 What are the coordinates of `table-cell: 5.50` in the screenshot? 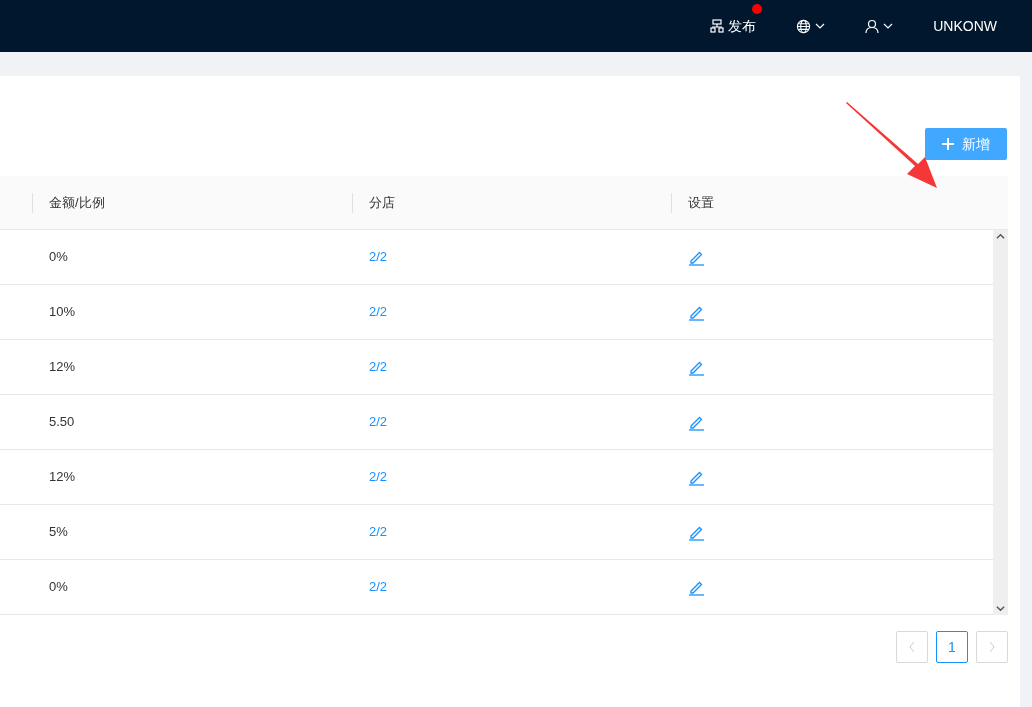 It's located at (62, 422).